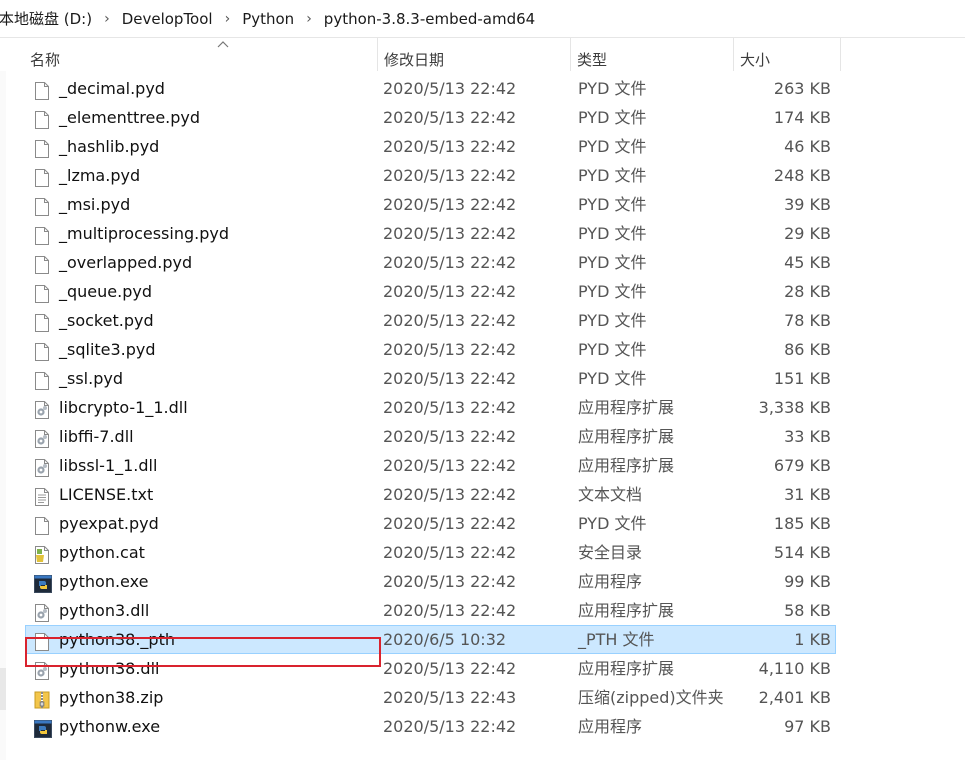 The width and height of the screenshot is (965, 760). What do you see at coordinates (807, 726) in the screenshot?
I see `file-size: 97 KB` at bounding box center [807, 726].